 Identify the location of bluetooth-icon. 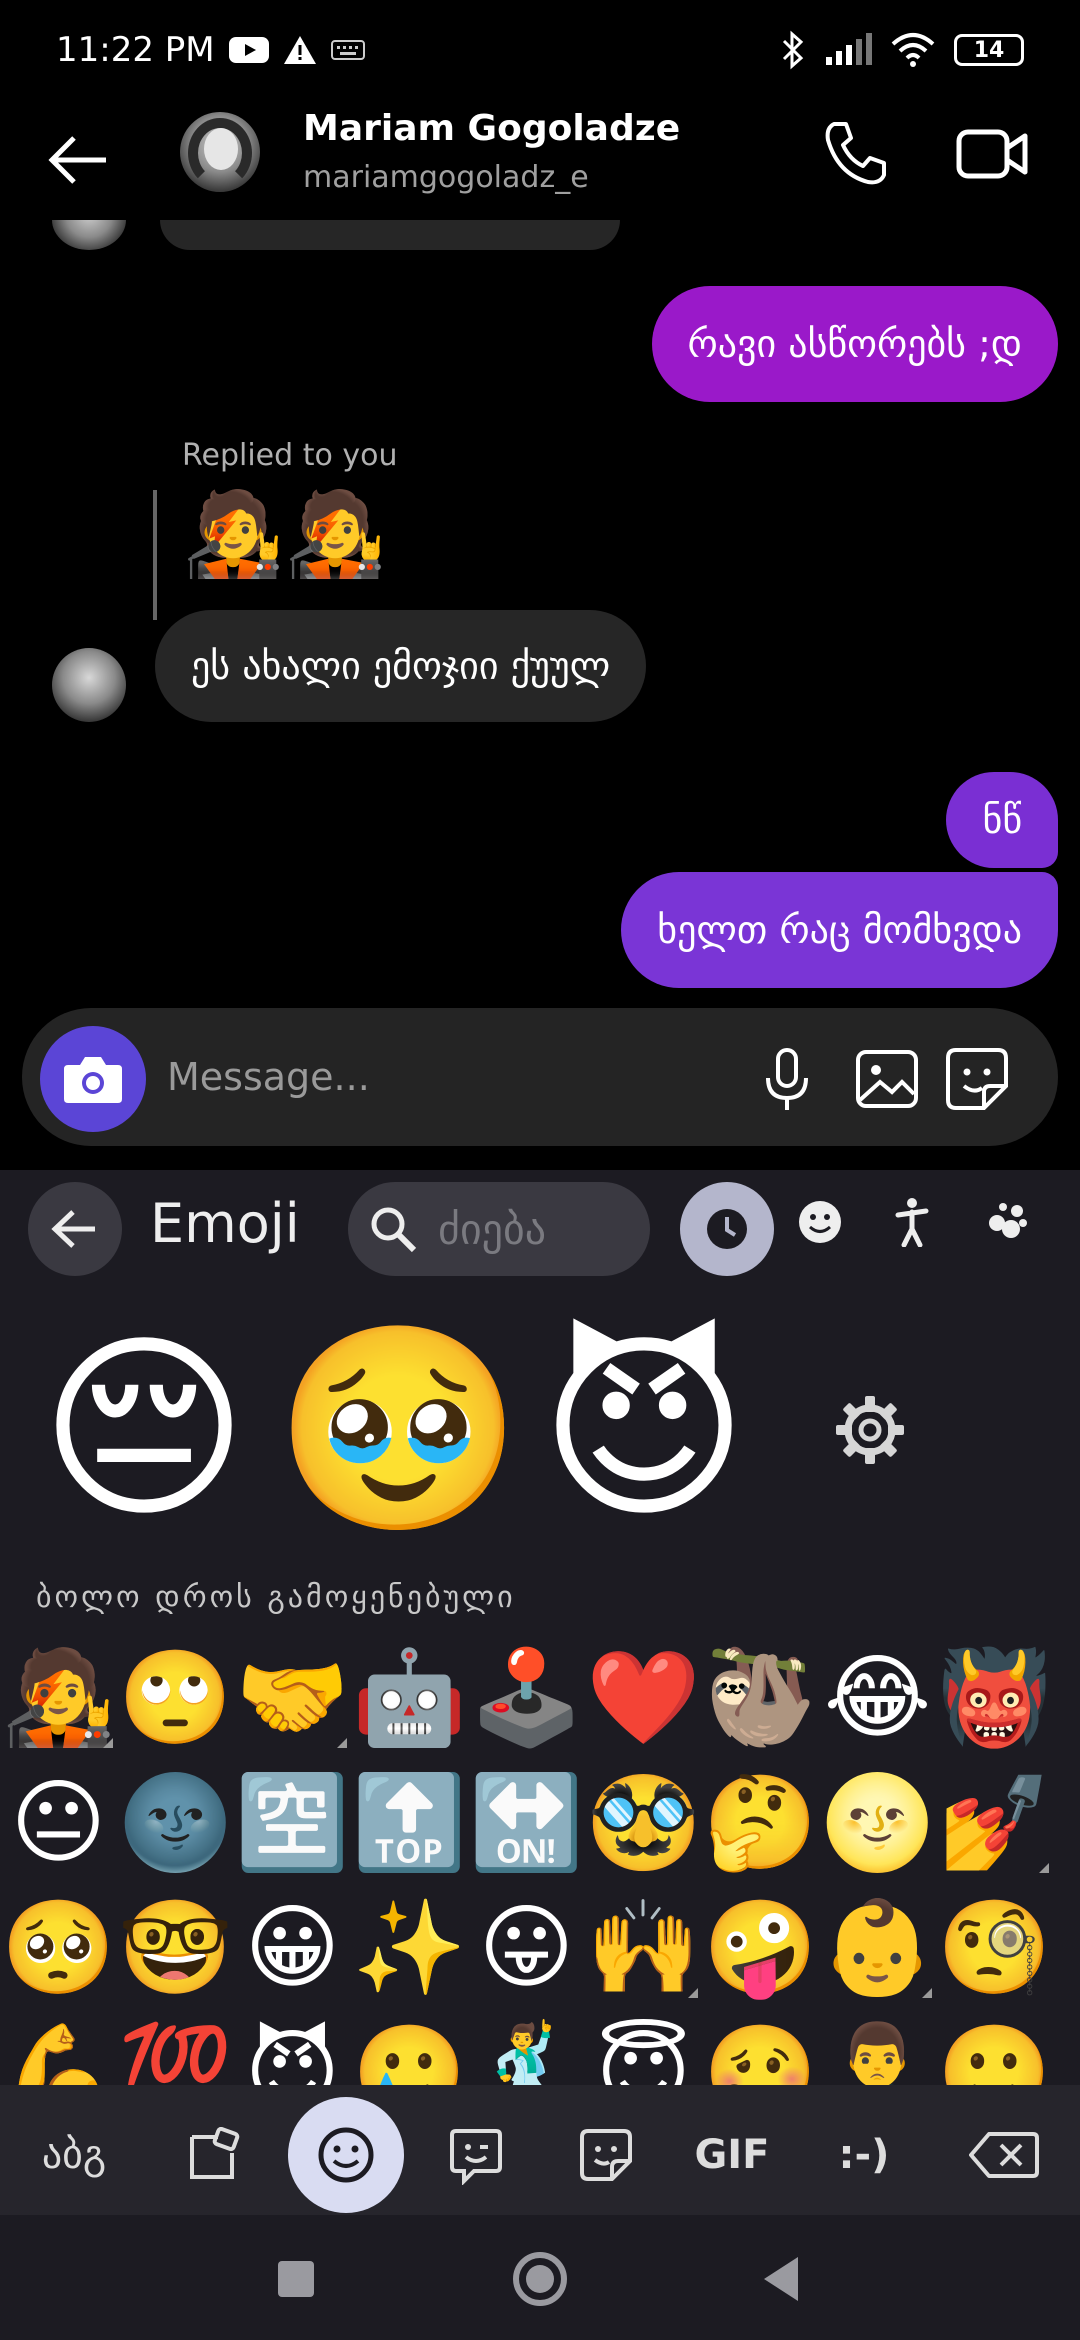
(793, 50).